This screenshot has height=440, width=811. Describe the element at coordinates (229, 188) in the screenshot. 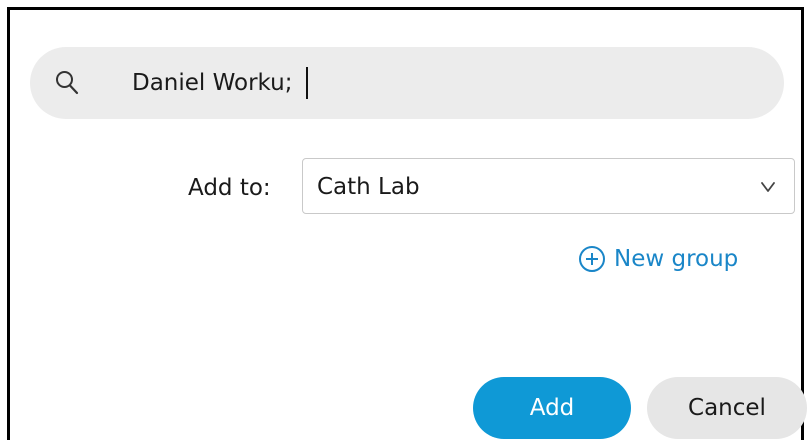

I see `add-to-label: Add to:` at that location.